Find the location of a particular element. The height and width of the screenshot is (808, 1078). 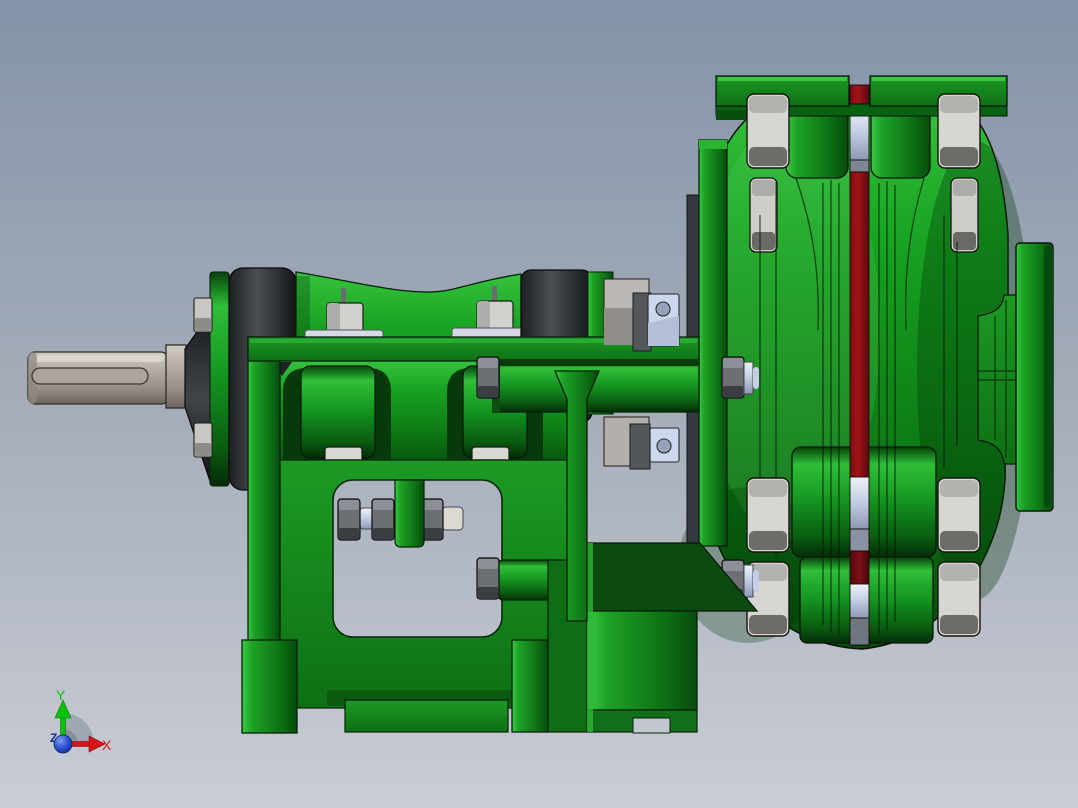

pedestal-notch is located at coordinates (651, 725).